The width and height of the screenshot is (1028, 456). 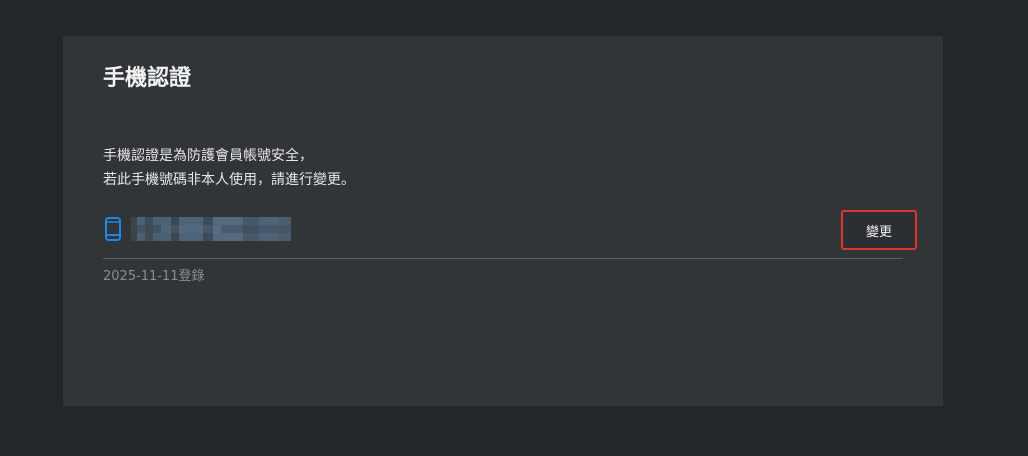 I want to click on phone-number-masked: 0912345678, so click(x=211, y=229).